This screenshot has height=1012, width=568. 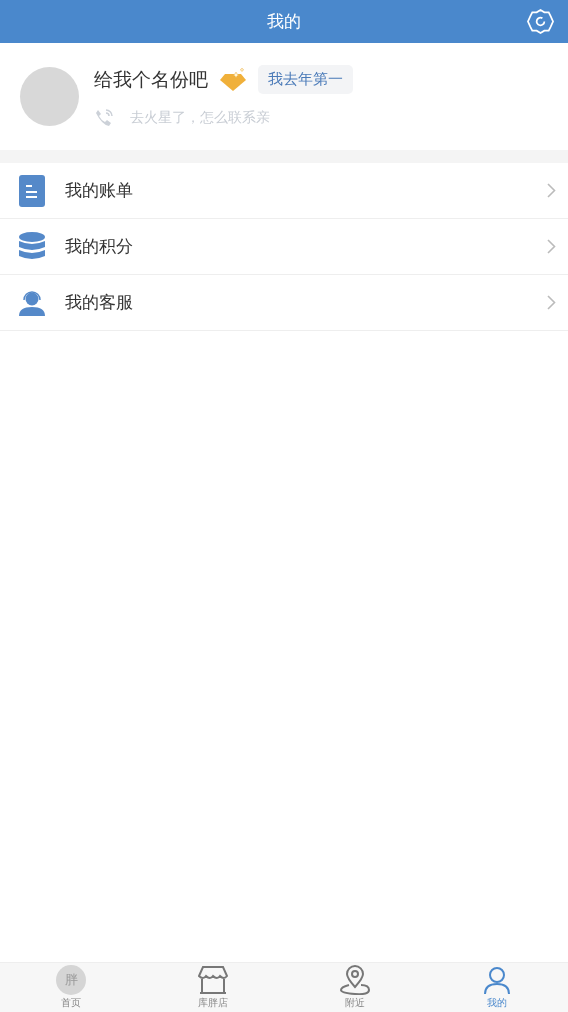 I want to click on shop-icon, so click(x=213, y=980).